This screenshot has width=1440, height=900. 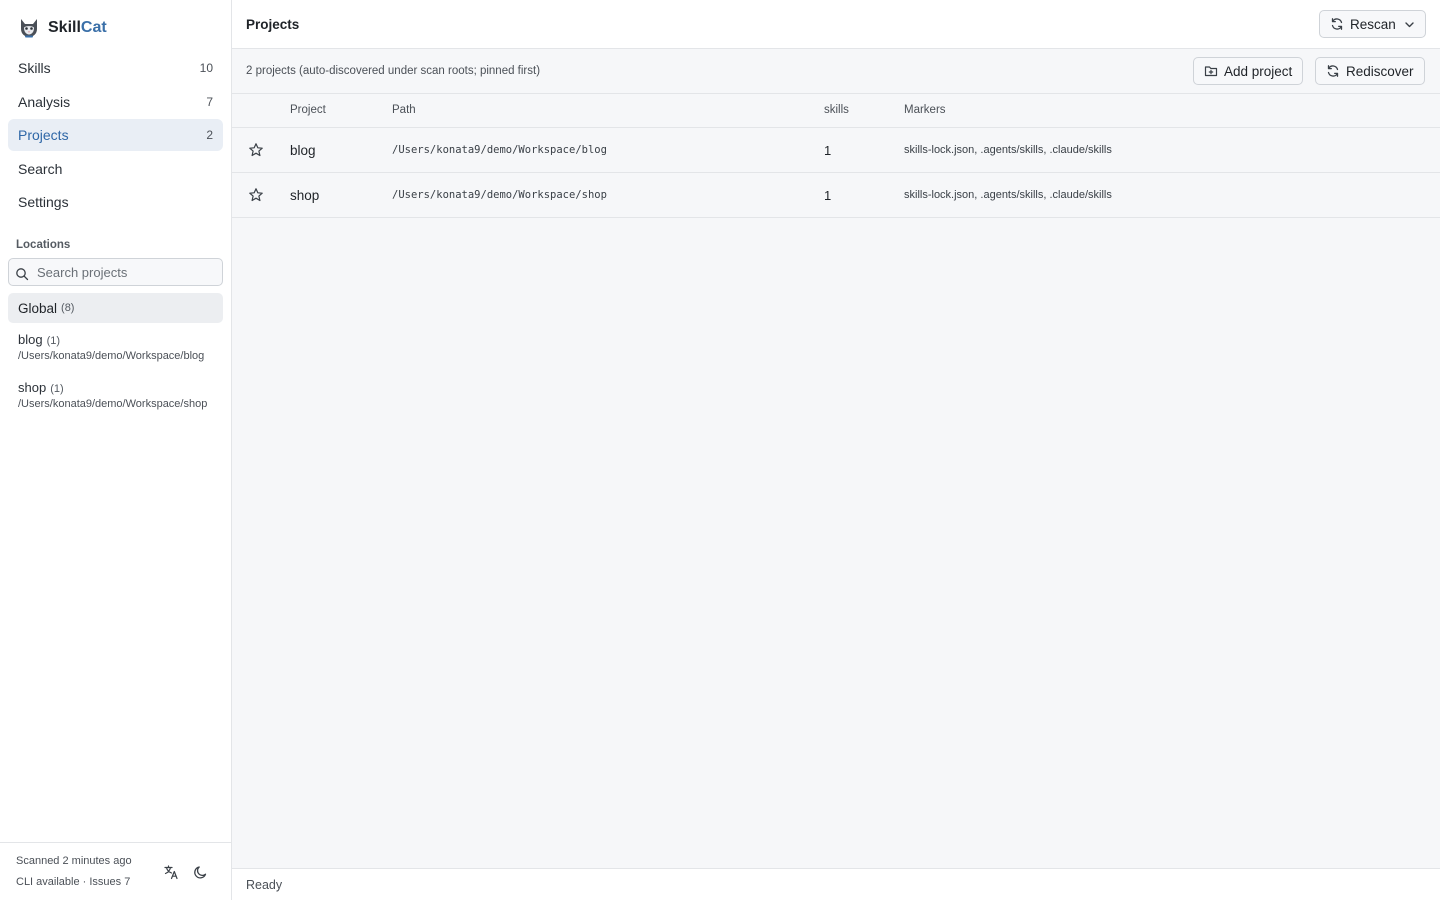 What do you see at coordinates (499, 150) in the screenshot?
I see `project-path: /Users/konata9/demo/Workspace/blog` at bounding box center [499, 150].